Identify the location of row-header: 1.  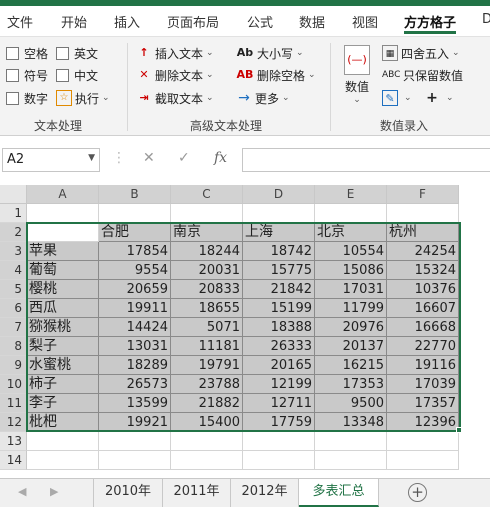
(13, 213).